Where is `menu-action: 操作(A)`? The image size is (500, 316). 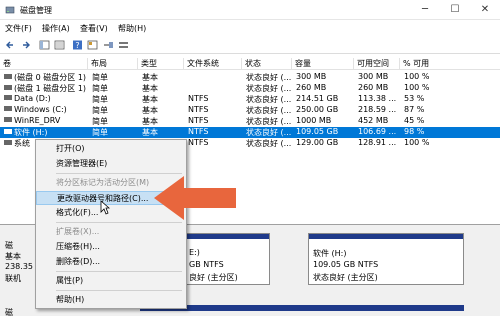
menu-action: 操作(A) is located at coordinates (56, 28).